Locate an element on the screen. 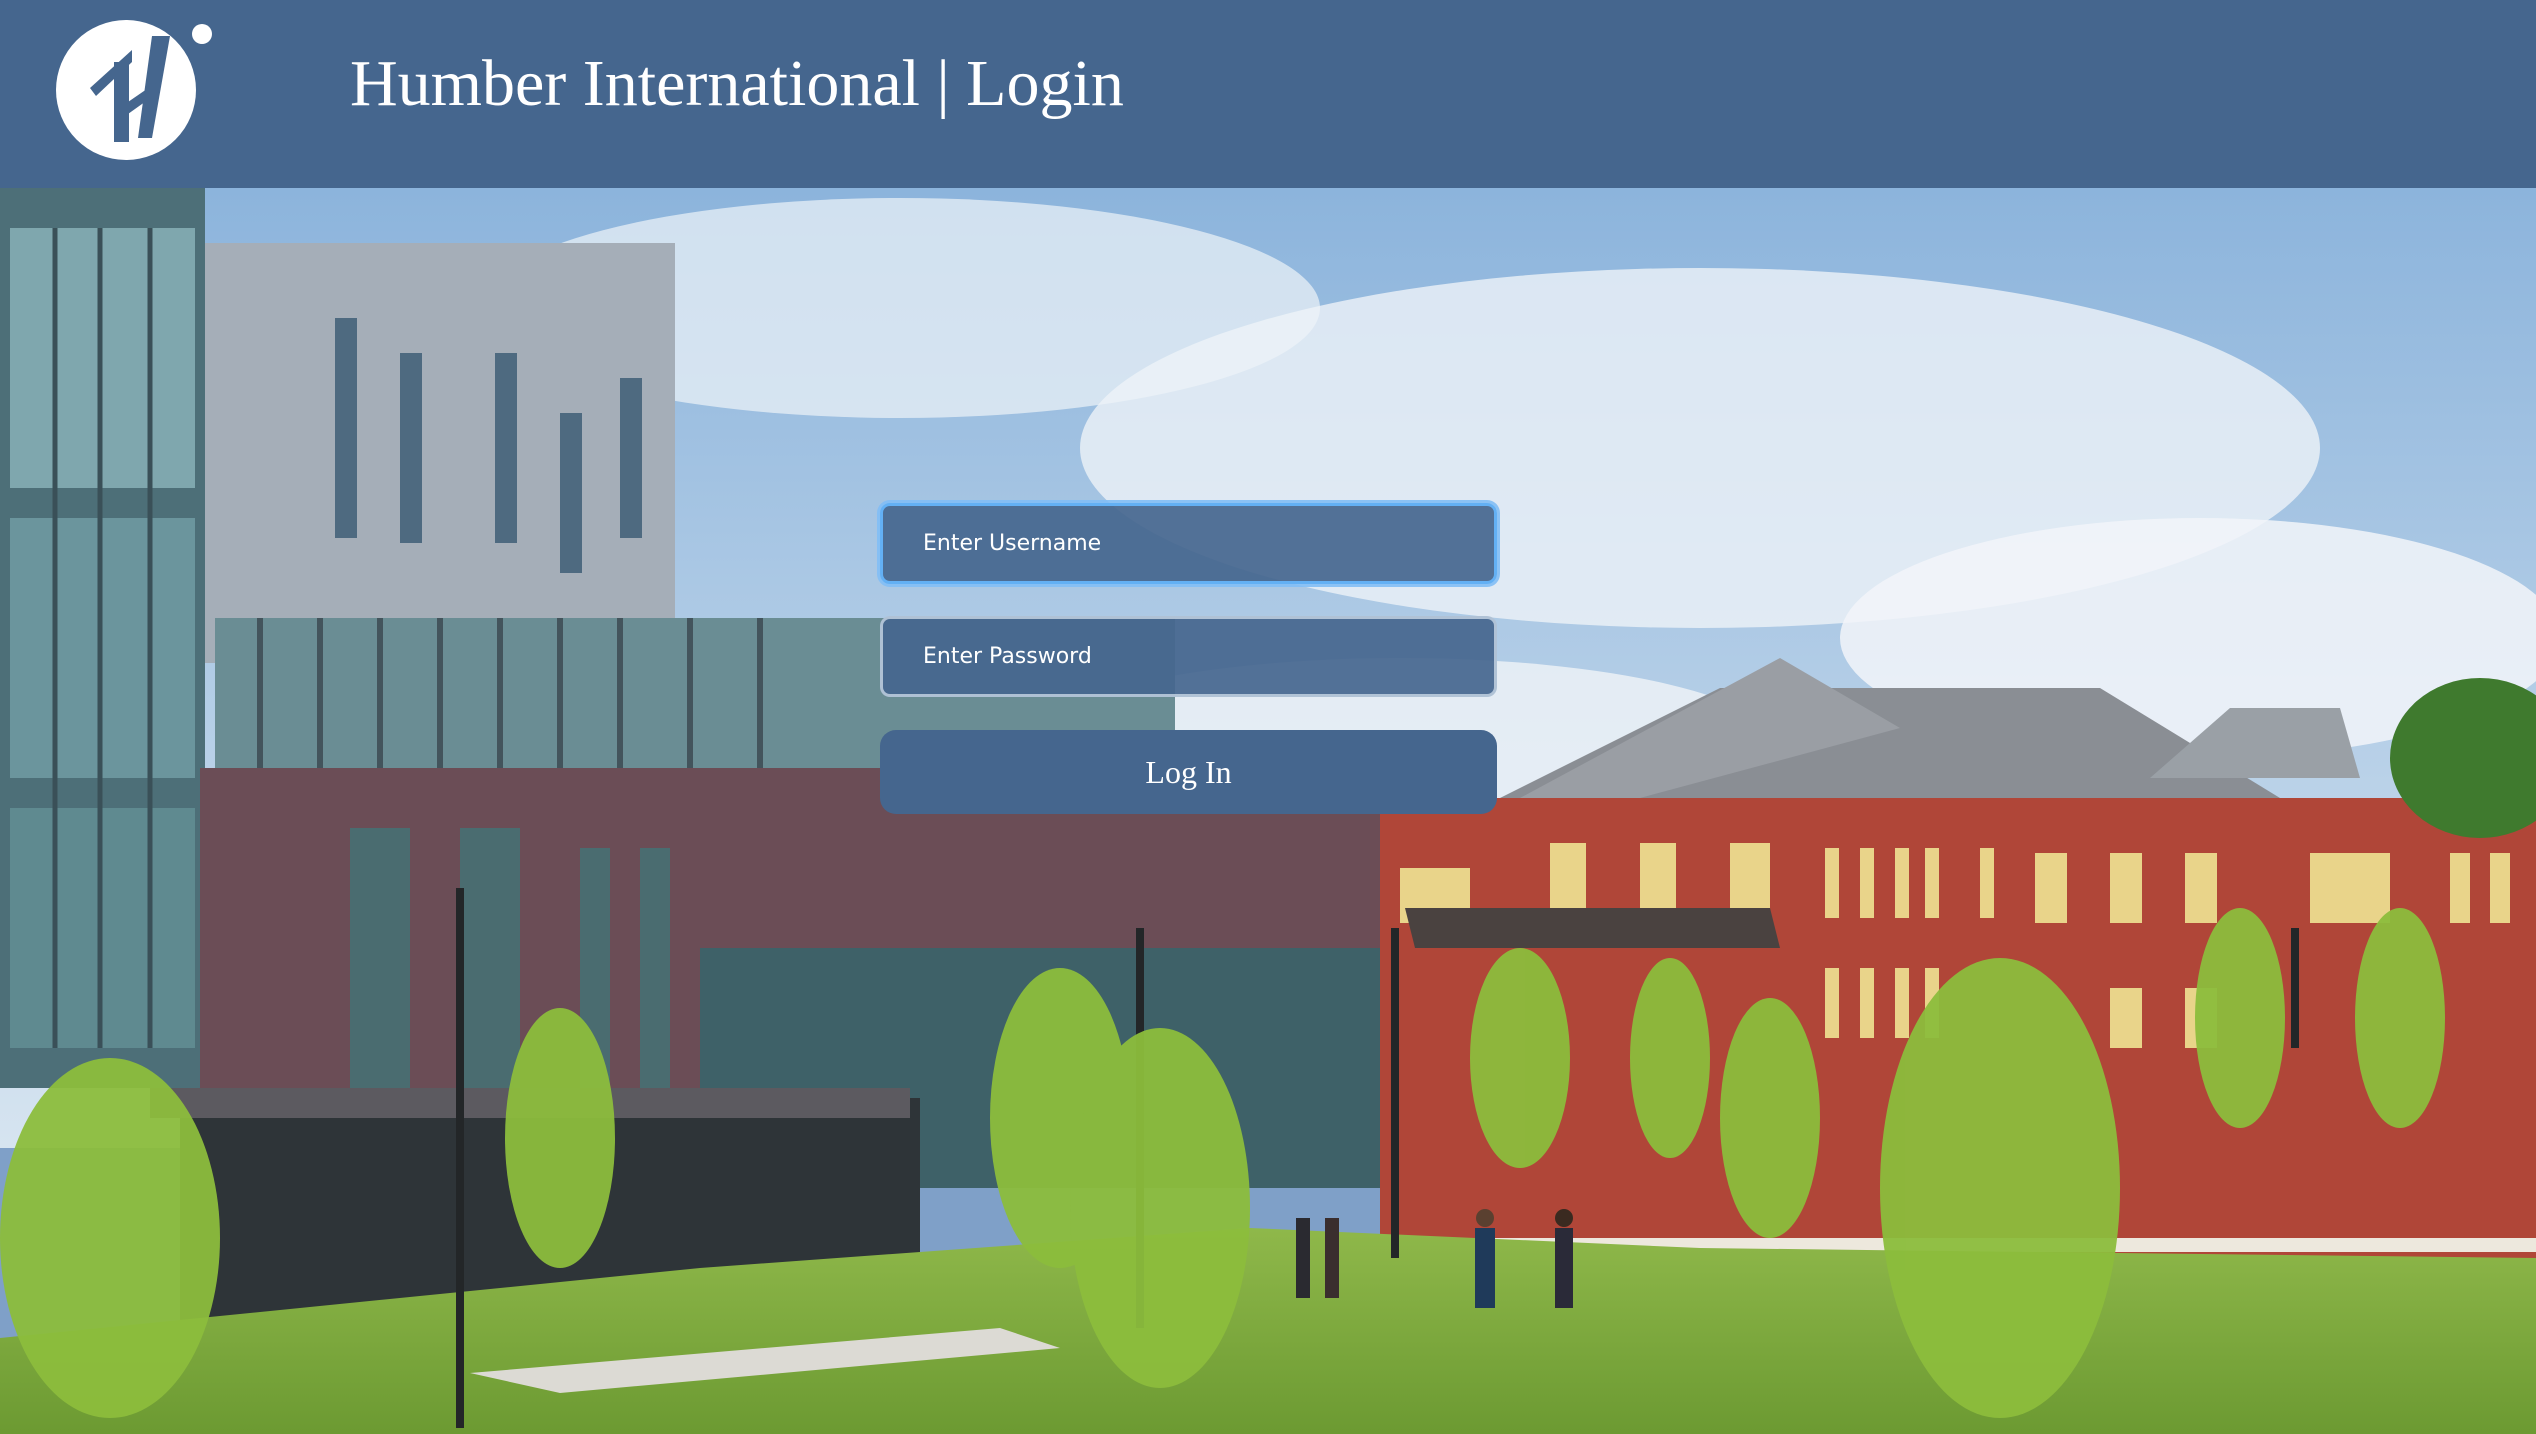 This screenshot has height=1434, width=2536. header-bar: Humber International | Login is located at coordinates (1268, 94).